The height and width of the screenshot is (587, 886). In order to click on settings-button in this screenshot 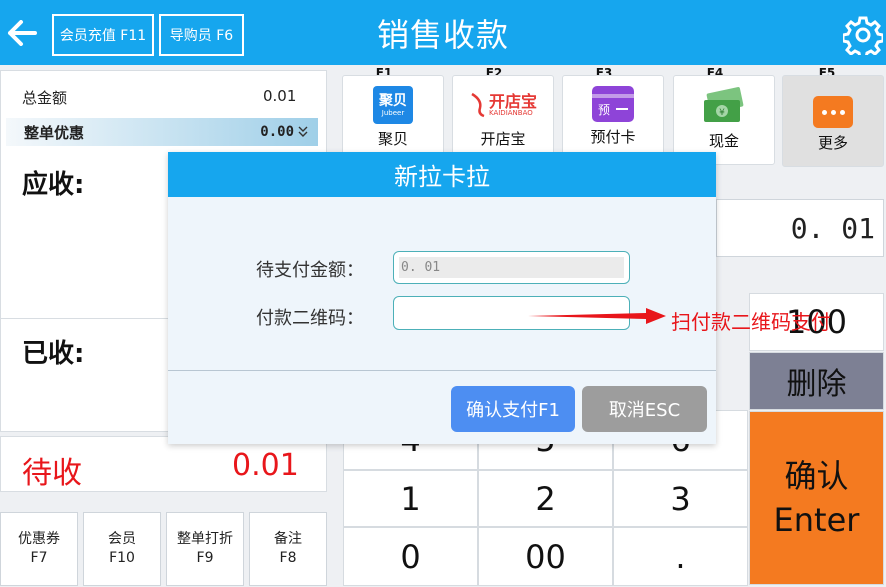, I will do `click(863, 35)`.